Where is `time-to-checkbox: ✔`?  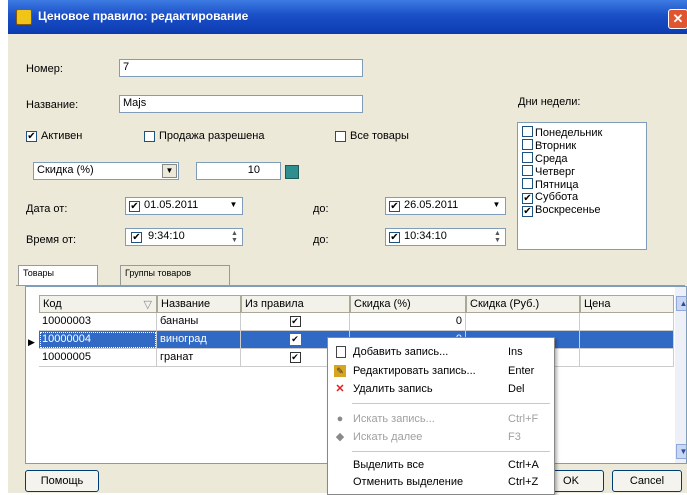 time-to-checkbox: ✔ is located at coordinates (394, 237).